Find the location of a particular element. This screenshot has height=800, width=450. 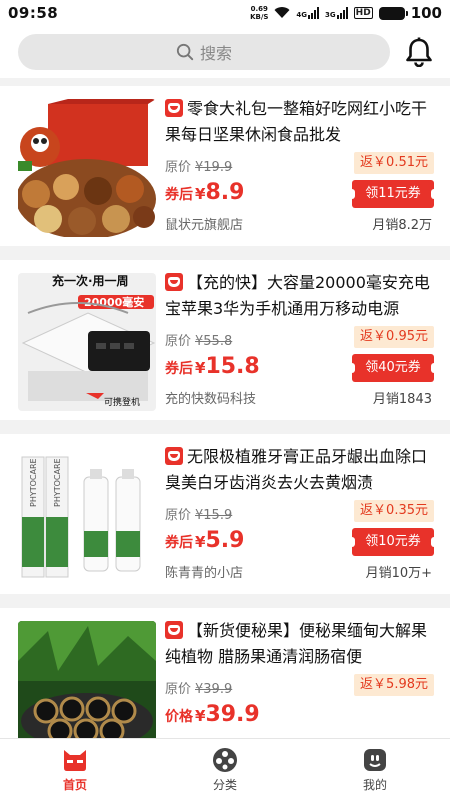

rebate-badge: 返￥0.35元 is located at coordinates (394, 511).